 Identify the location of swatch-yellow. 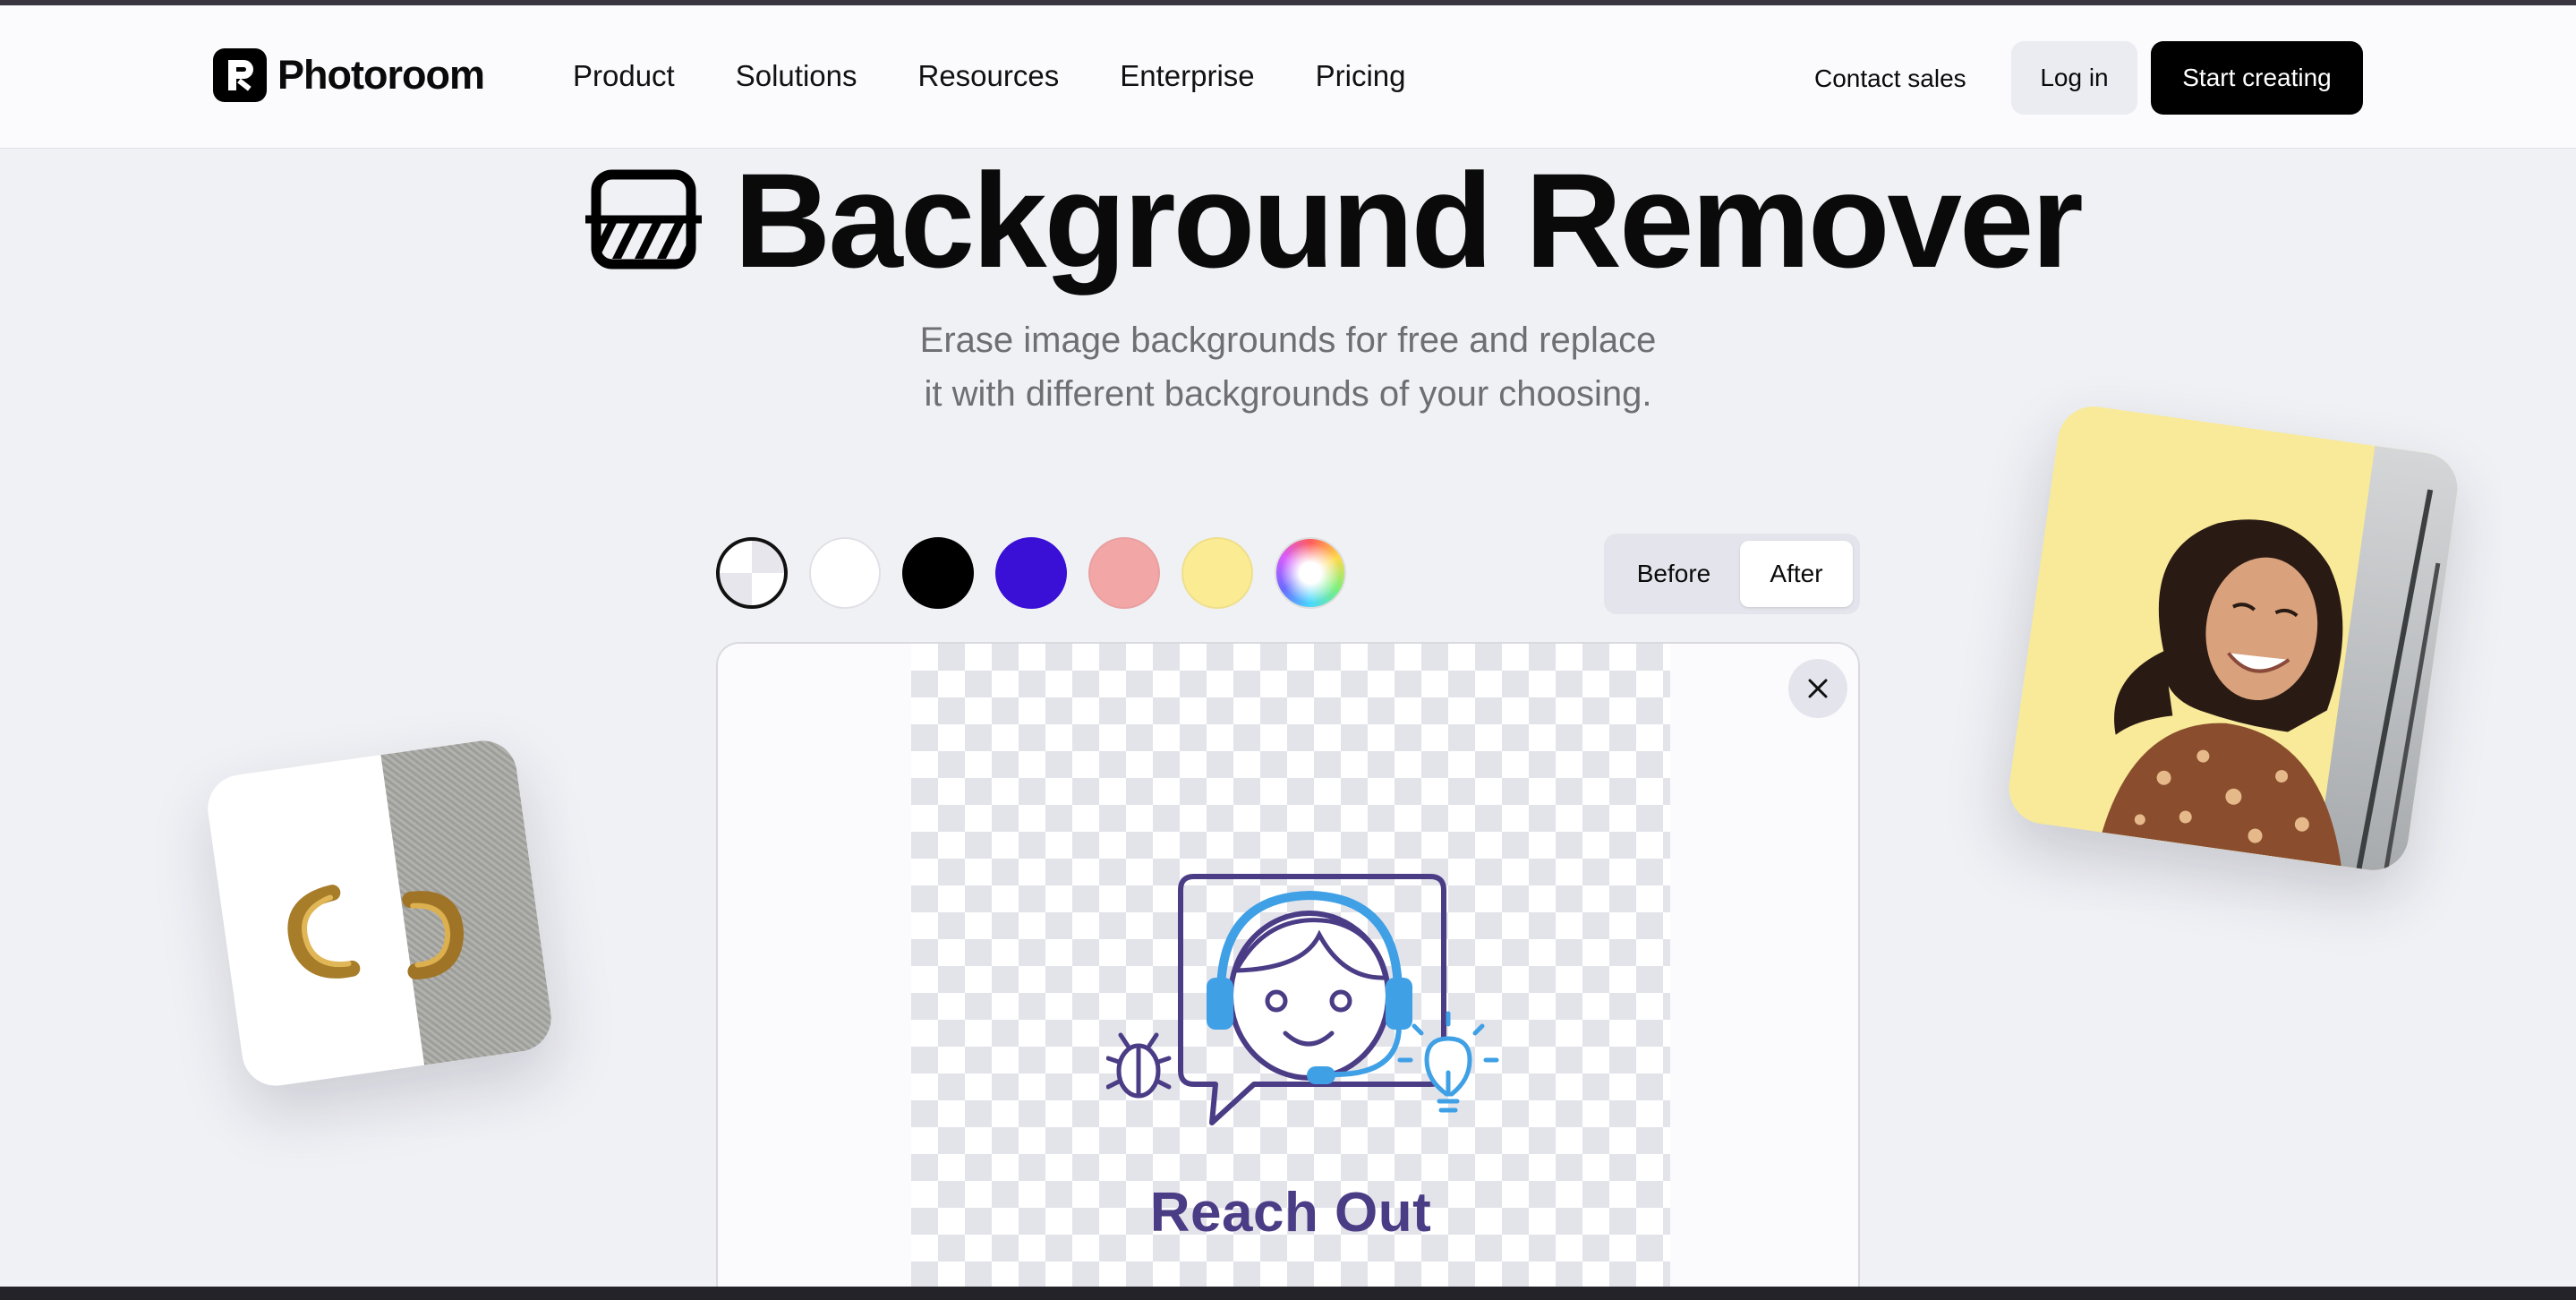
(1217, 573).